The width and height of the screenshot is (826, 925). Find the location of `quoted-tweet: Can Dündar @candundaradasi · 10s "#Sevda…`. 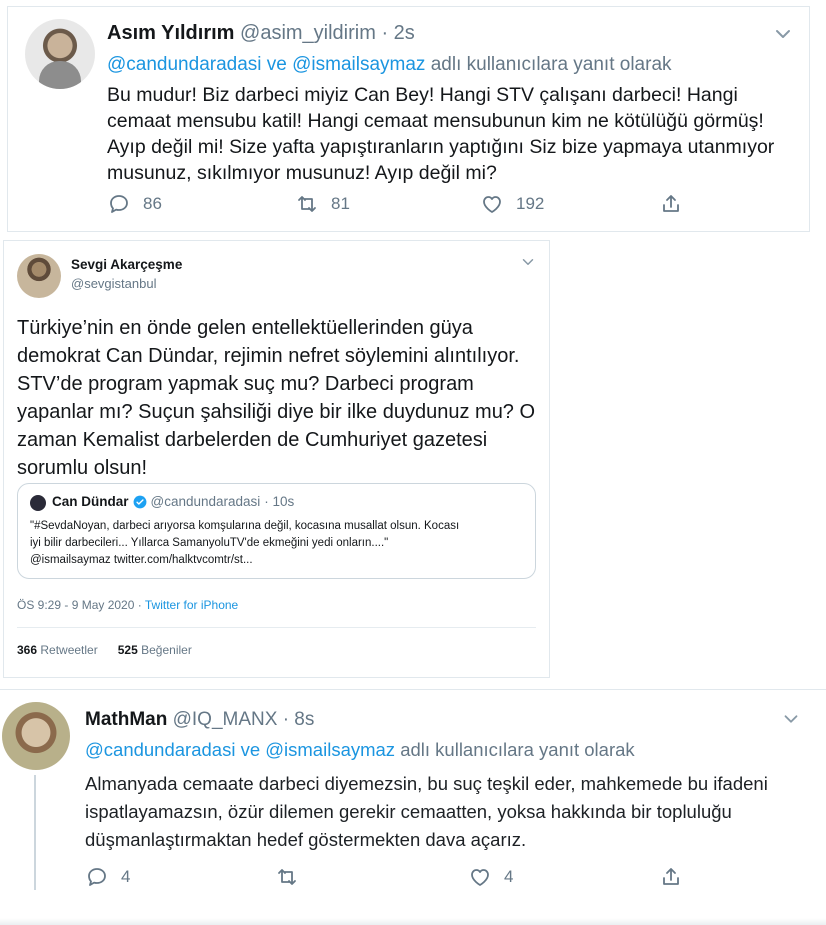

quoted-tweet: Can Dündar @candundaradasi · 10s "#Sevda… is located at coordinates (276, 531).